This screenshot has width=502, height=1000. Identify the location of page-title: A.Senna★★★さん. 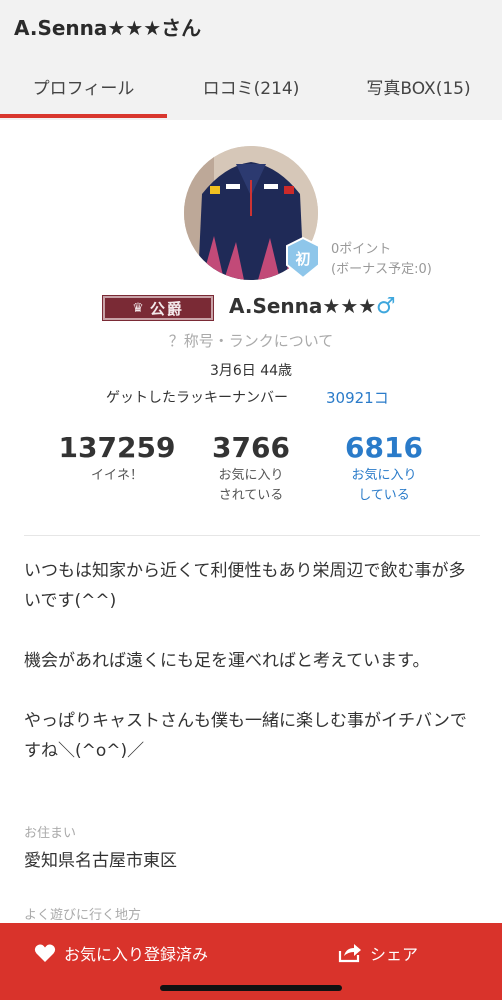
(108, 28).